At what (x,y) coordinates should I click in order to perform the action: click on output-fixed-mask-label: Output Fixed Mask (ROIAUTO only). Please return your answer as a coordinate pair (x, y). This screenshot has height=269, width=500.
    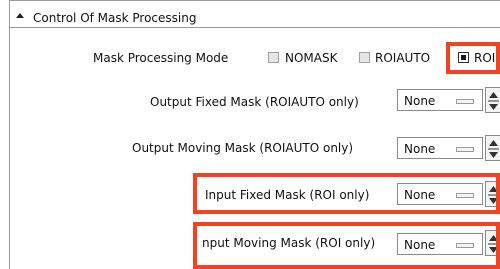
    Looking at the image, I should click on (254, 102).